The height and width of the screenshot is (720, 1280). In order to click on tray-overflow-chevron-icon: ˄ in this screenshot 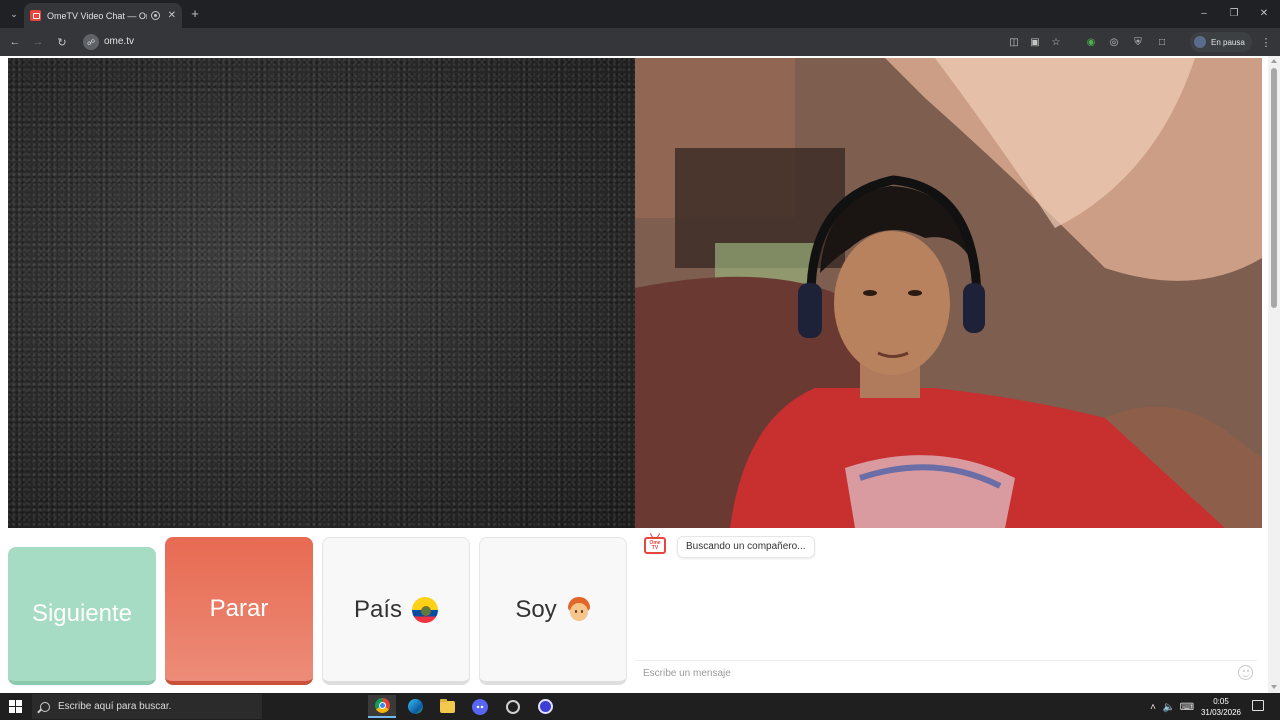, I will do `click(1153, 707)`.